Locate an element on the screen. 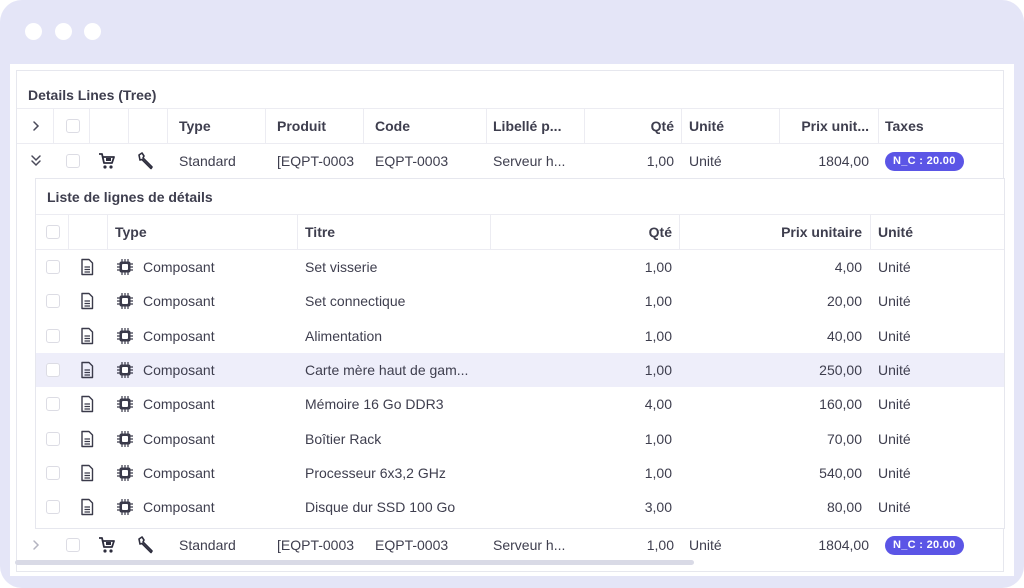 The image size is (1024, 588). sub-table-row: Composant Alimentation 1,00 40,00 Unité is located at coordinates (520, 336).